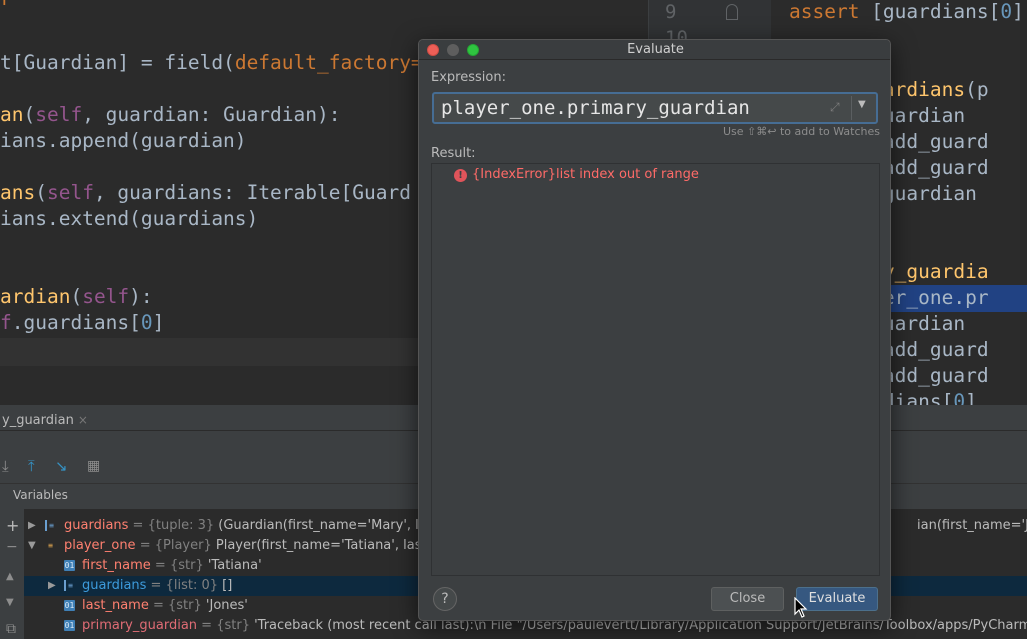 The height and width of the screenshot is (639, 1027). I want to click on code-line: t[Guardian] = field(default_factory=, so click(211, 63).